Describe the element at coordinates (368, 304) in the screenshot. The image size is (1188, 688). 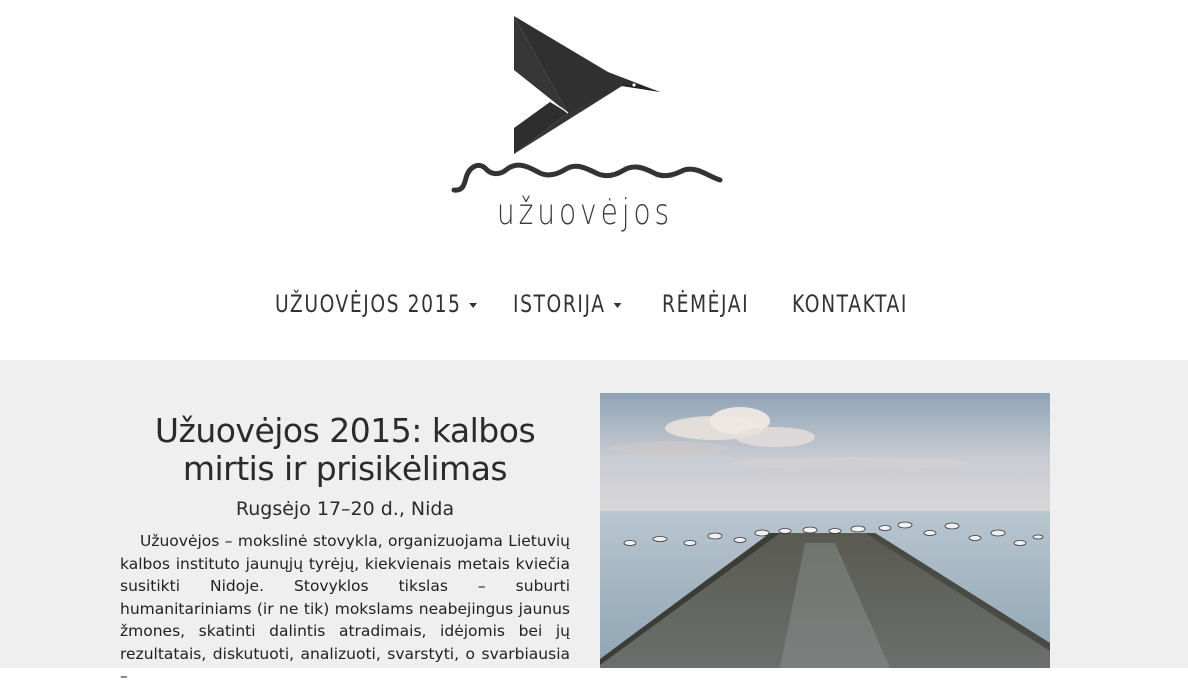
I see `nav-item-label: UŽUOVĖJOS 2015` at that location.